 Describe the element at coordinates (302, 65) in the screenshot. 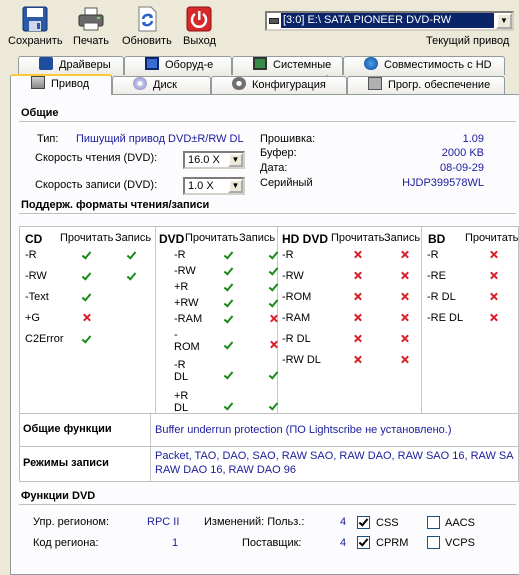

I see `tab-system-label: Системные` at that location.